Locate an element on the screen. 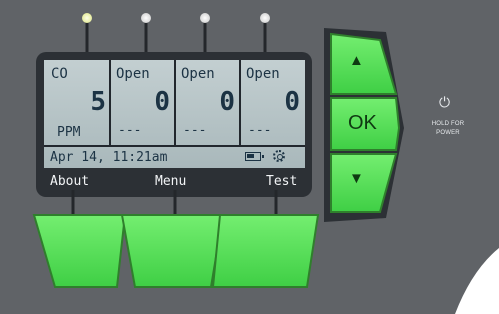 This screenshot has width=499, height=314. power-hold-label: HOLD FOR is located at coordinates (448, 124).